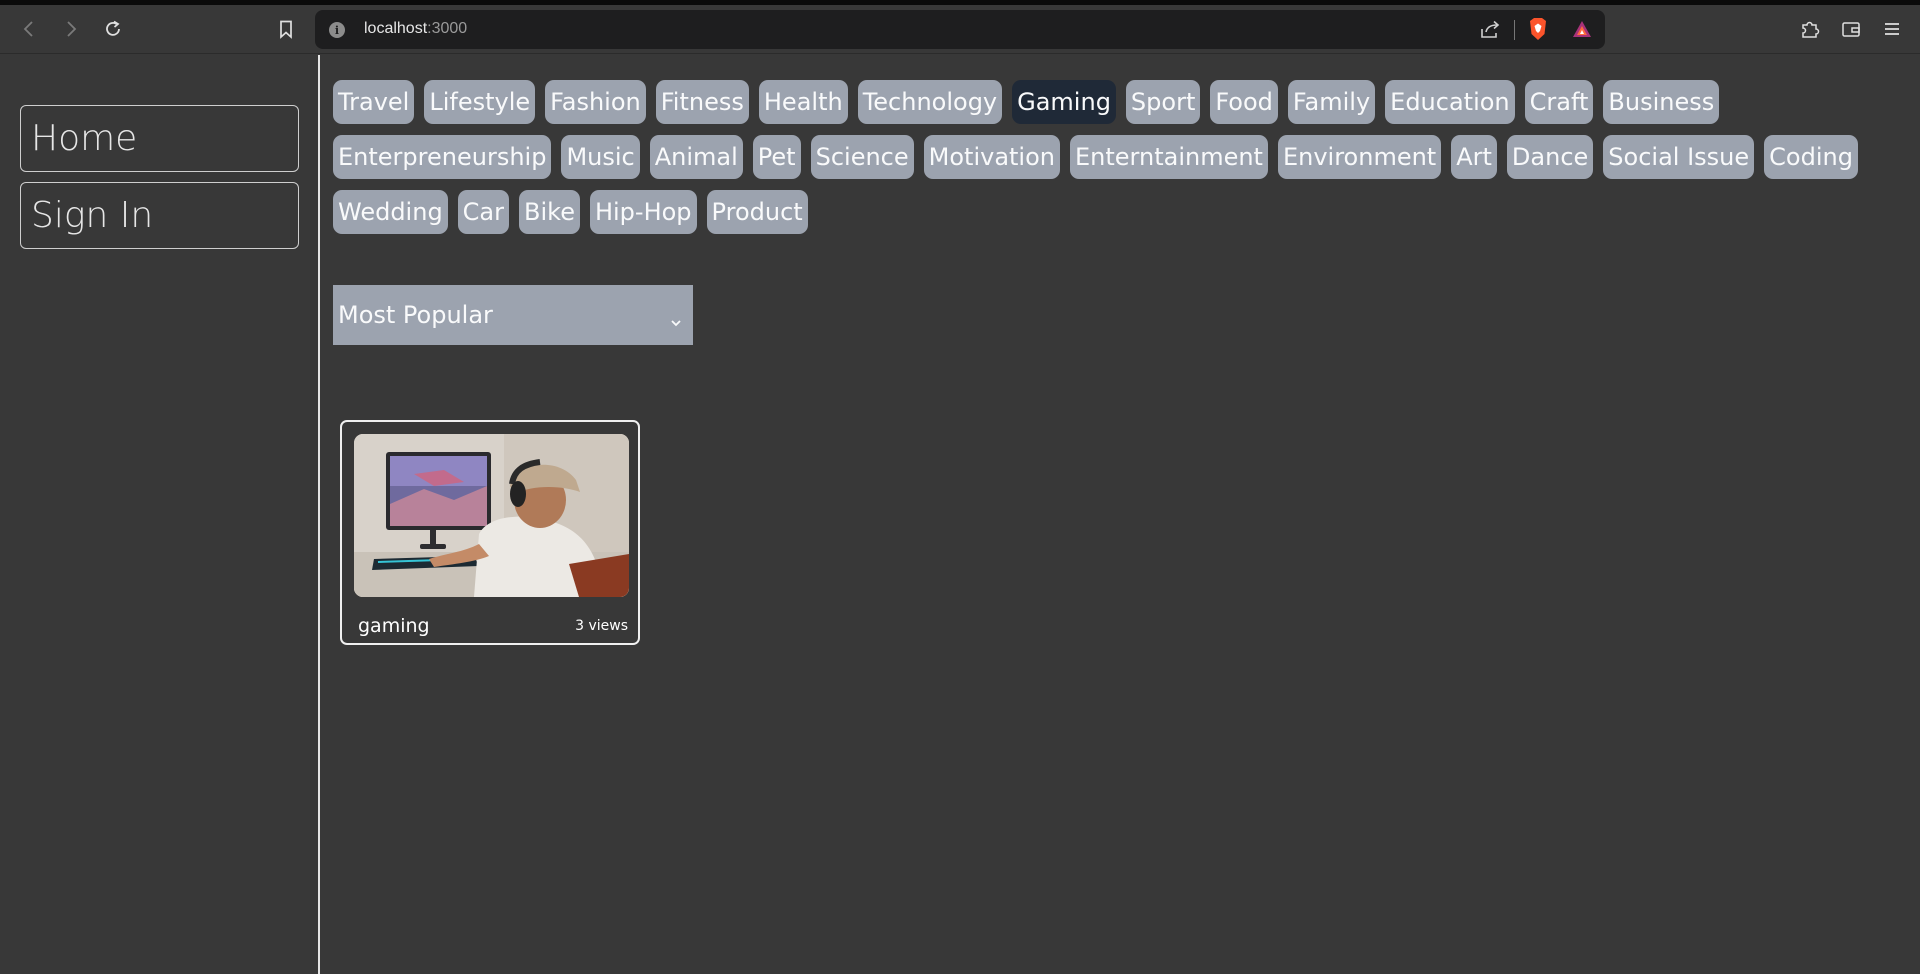 This screenshot has height=974, width=1920. Describe the element at coordinates (286, 29) in the screenshot. I see `bookmark-icon` at that location.